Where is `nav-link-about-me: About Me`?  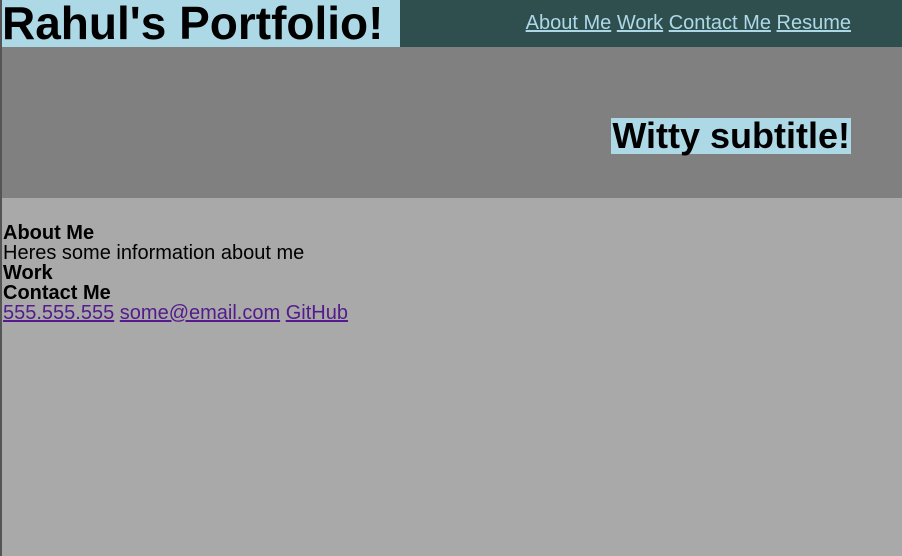 nav-link-about-me: About Me is located at coordinates (569, 23).